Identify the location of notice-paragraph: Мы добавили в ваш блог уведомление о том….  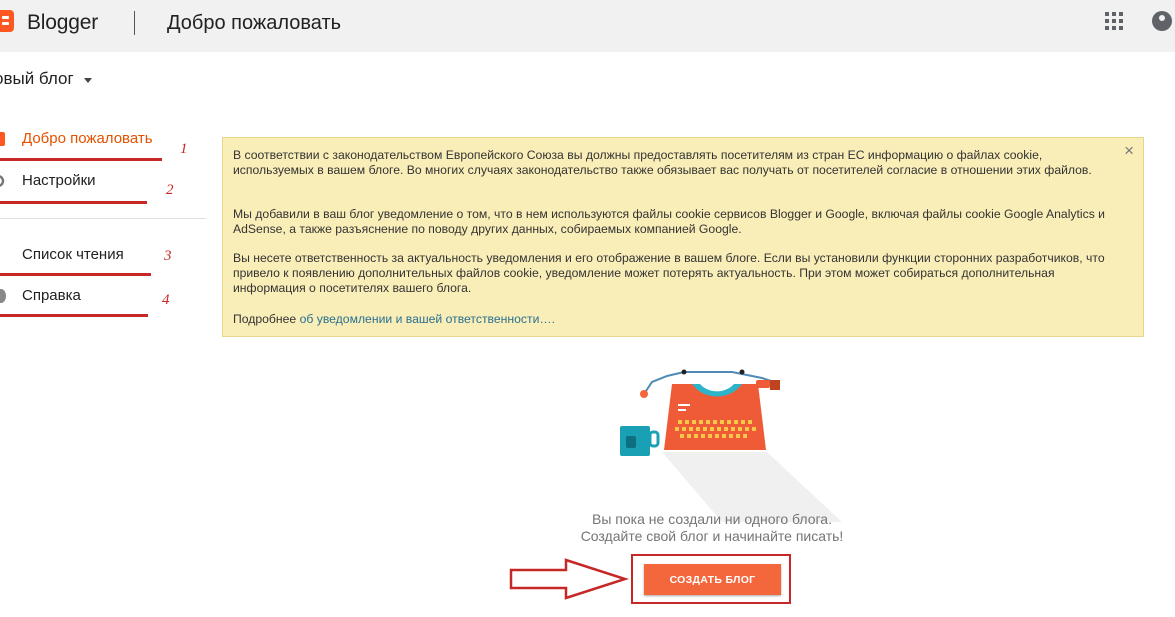
(669, 221).